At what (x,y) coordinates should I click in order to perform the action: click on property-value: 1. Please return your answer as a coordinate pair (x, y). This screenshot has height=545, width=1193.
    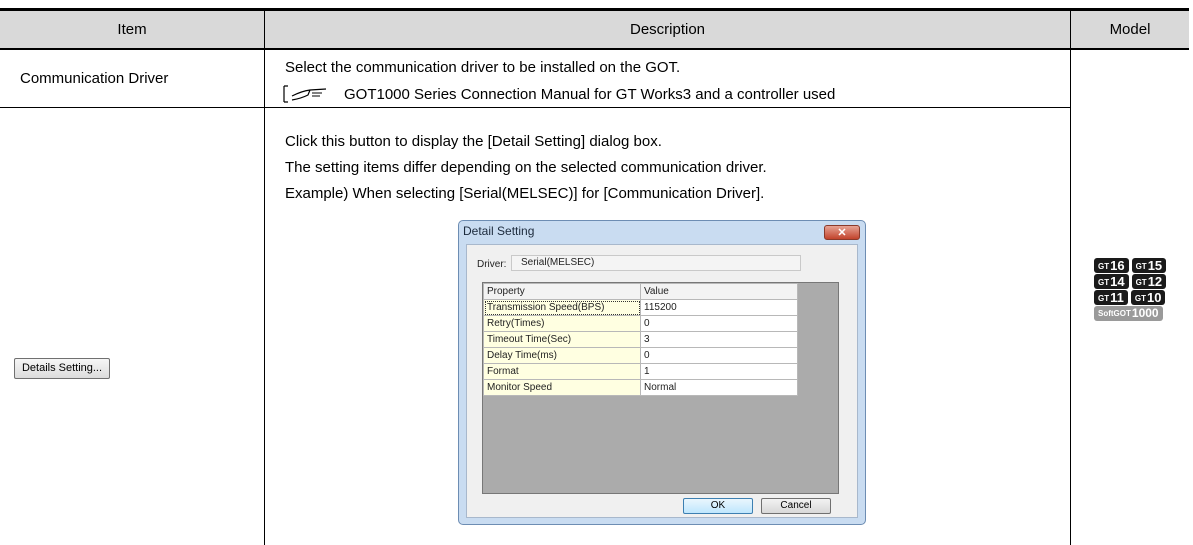
    Looking at the image, I should click on (719, 371).